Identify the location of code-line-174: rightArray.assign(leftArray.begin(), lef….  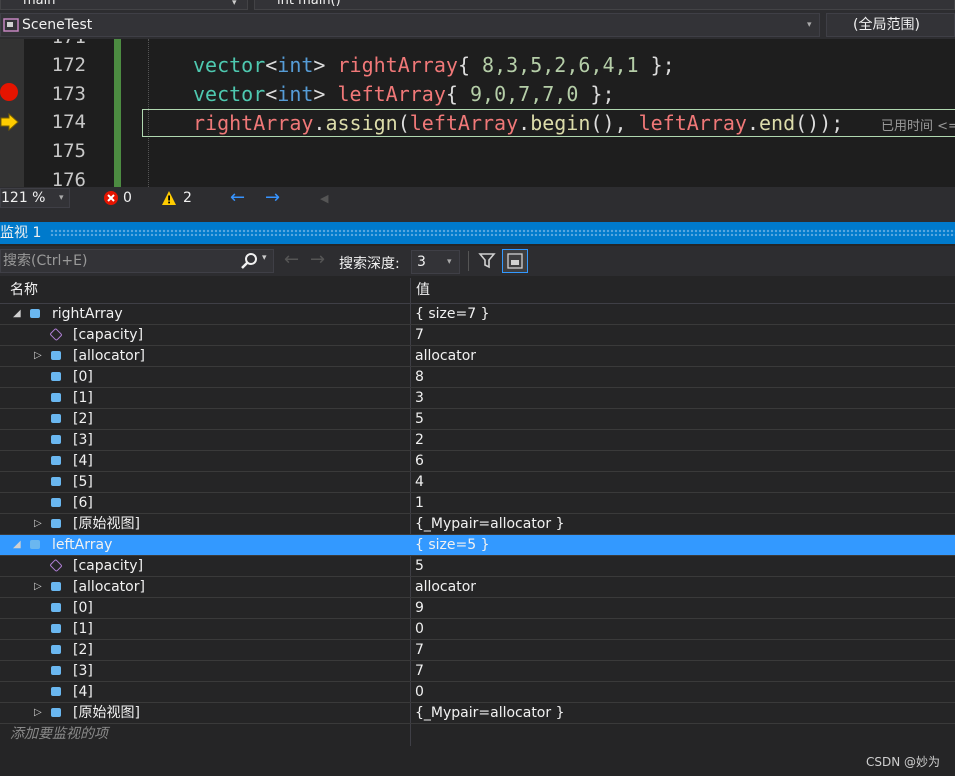
(518, 123).